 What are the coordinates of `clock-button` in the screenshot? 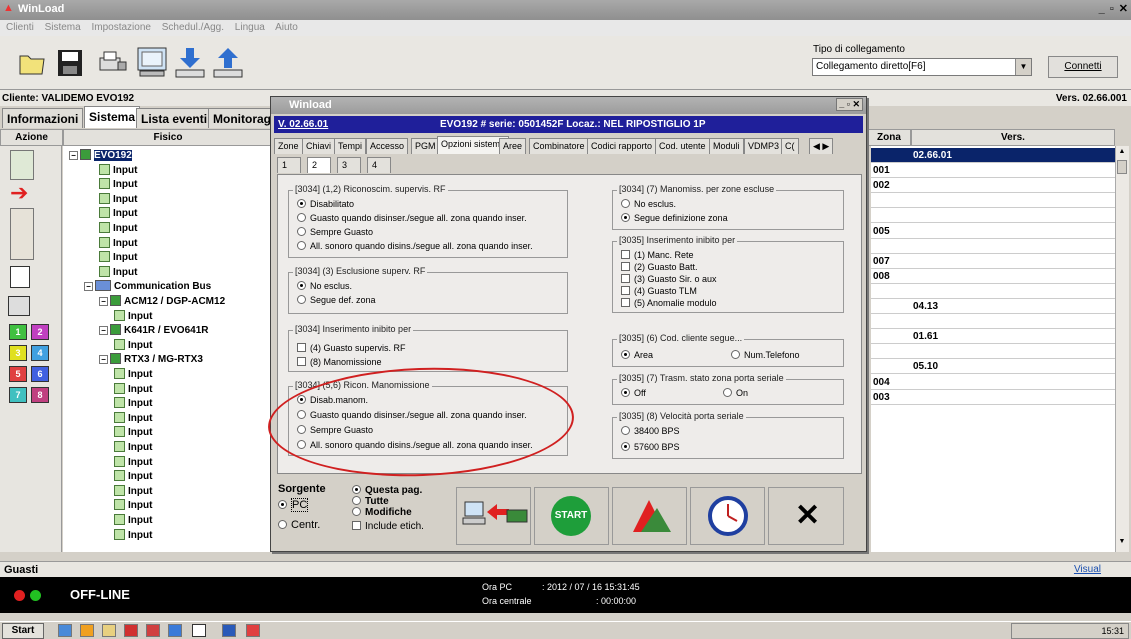 It's located at (727, 516).